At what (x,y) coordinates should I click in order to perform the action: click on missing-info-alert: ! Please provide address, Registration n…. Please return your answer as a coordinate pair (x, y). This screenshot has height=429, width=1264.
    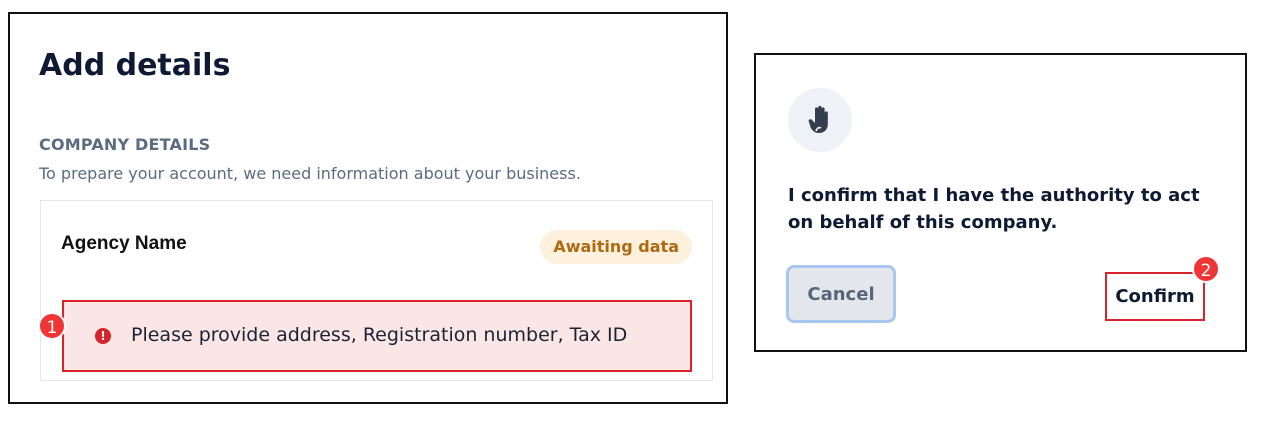
    Looking at the image, I should click on (377, 336).